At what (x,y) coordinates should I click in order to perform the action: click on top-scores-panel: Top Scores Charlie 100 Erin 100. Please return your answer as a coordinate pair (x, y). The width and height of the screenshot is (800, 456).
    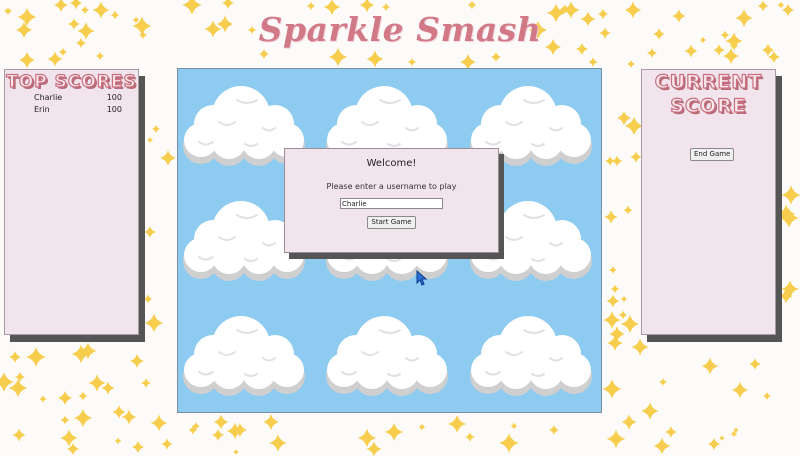
    Looking at the image, I should click on (71, 202).